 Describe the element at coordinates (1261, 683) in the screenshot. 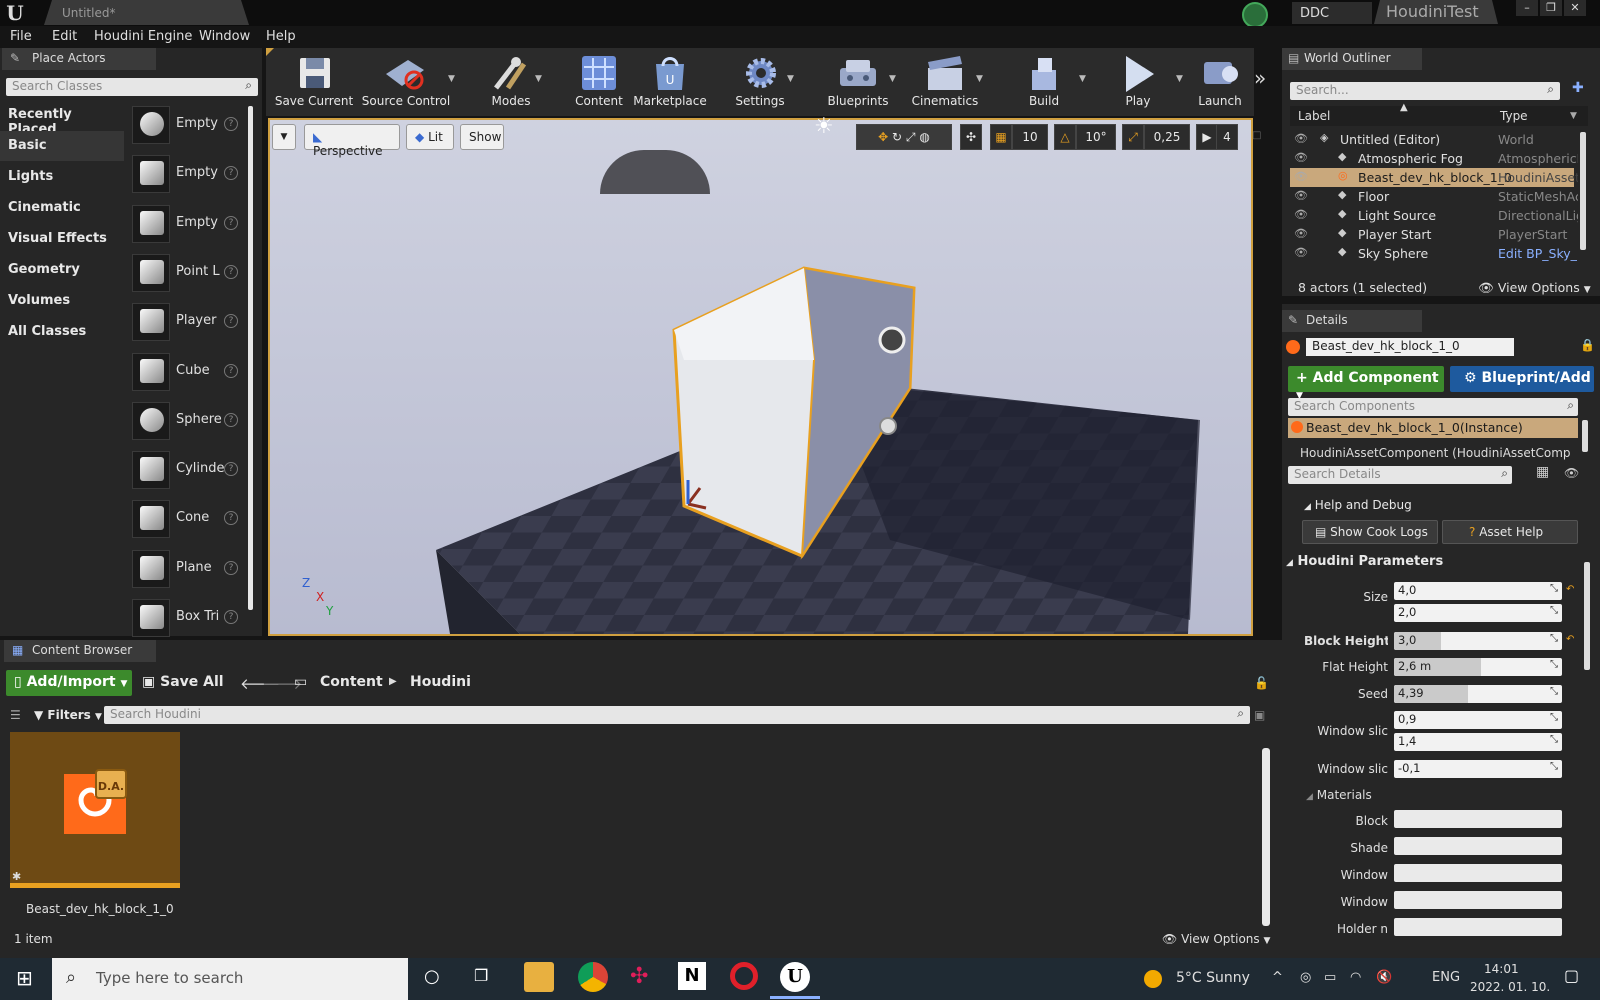

I see `lock-icon: 🔓` at that location.